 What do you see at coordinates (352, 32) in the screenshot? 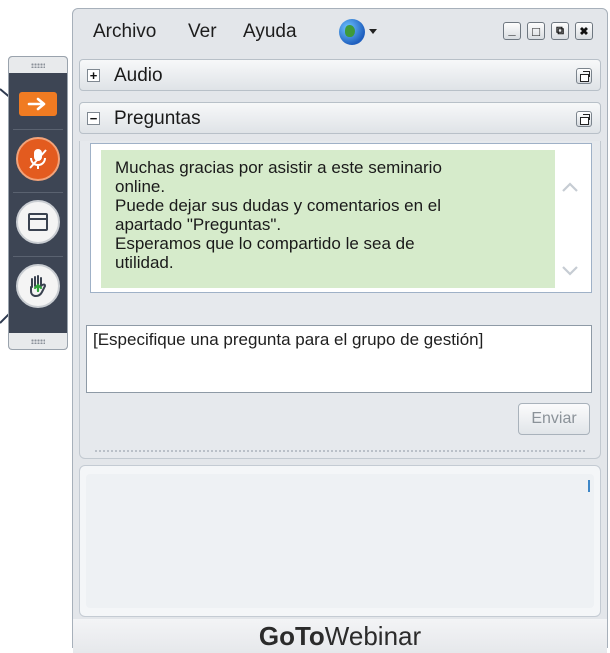
I see `globe-icon` at bounding box center [352, 32].